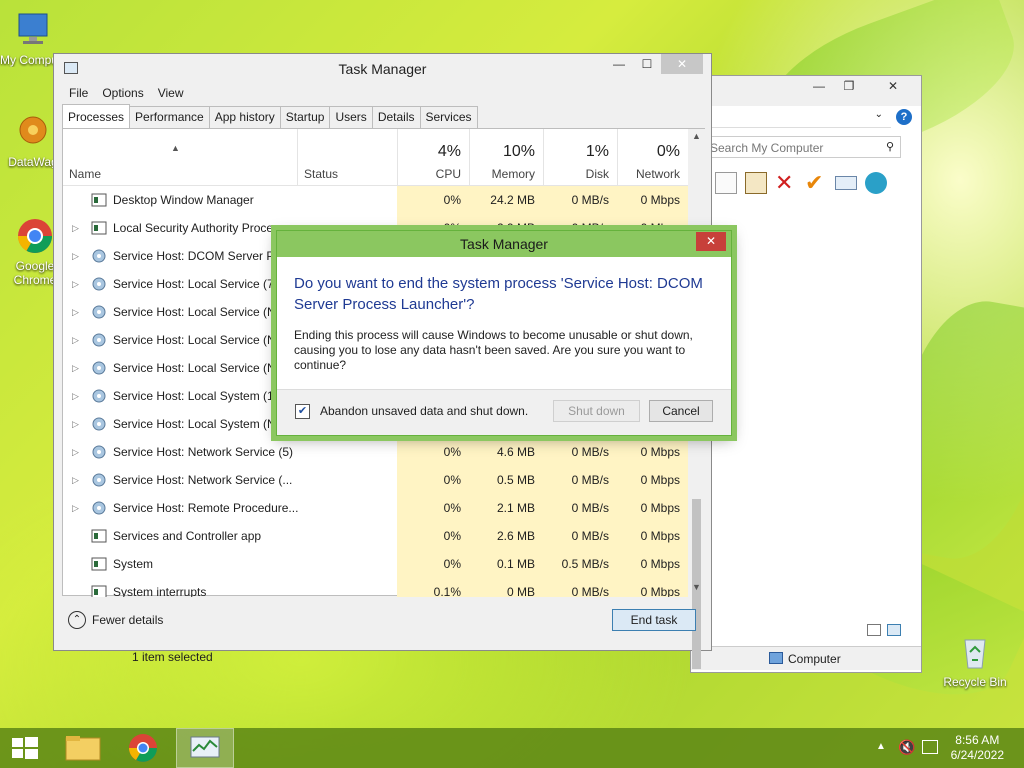  What do you see at coordinates (115, 620) in the screenshot?
I see `fewer-details-button: ⌃ Fewer details` at bounding box center [115, 620].